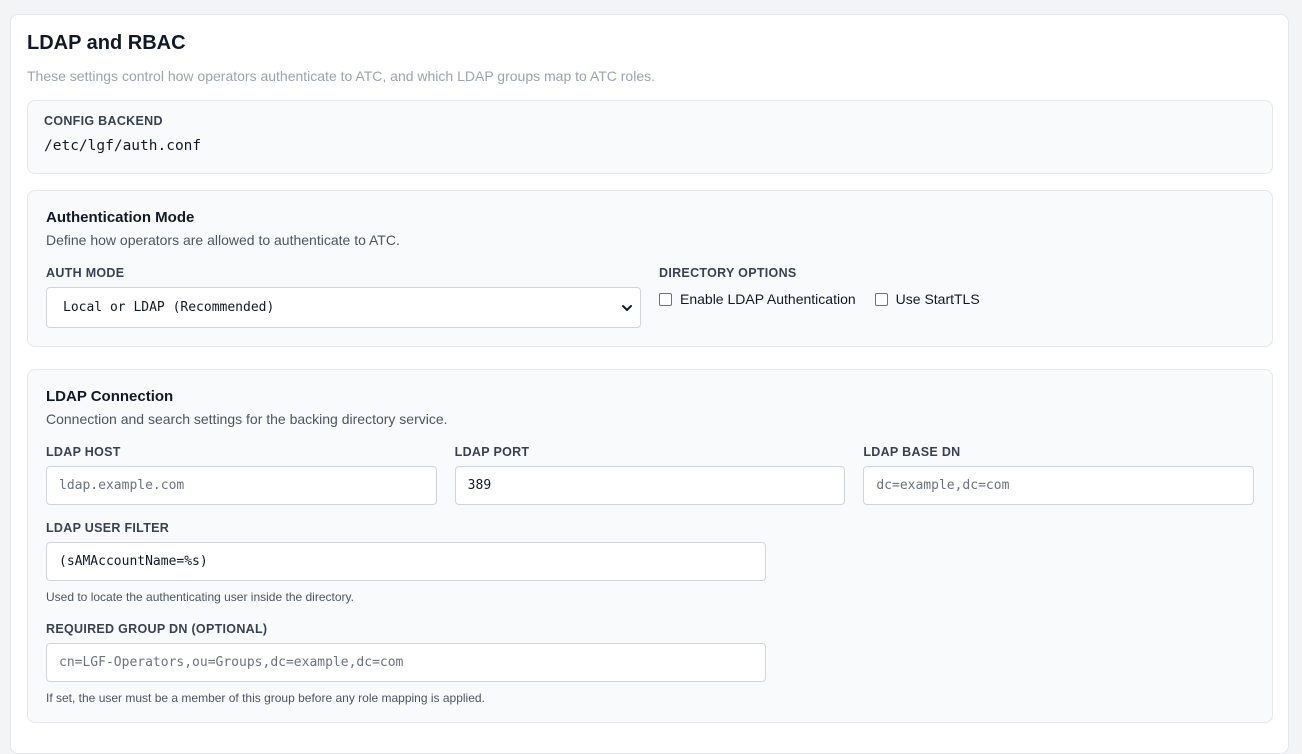  What do you see at coordinates (85, 273) in the screenshot?
I see `auth-mode-label: AUTH MODE` at bounding box center [85, 273].